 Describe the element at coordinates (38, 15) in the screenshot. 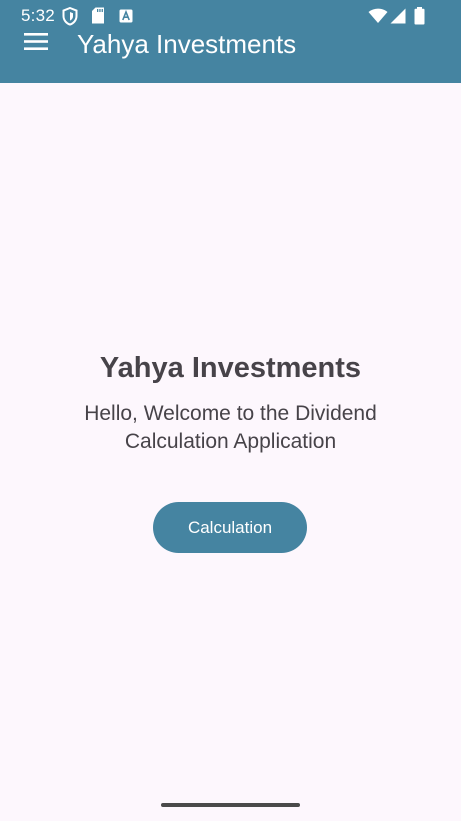

I see `status-time: 5:32` at that location.